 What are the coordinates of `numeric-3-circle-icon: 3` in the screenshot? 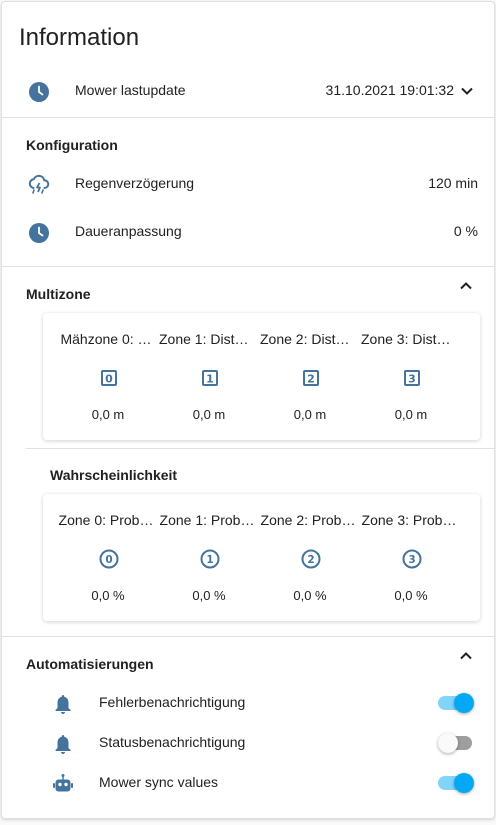 It's located at (412, 559).